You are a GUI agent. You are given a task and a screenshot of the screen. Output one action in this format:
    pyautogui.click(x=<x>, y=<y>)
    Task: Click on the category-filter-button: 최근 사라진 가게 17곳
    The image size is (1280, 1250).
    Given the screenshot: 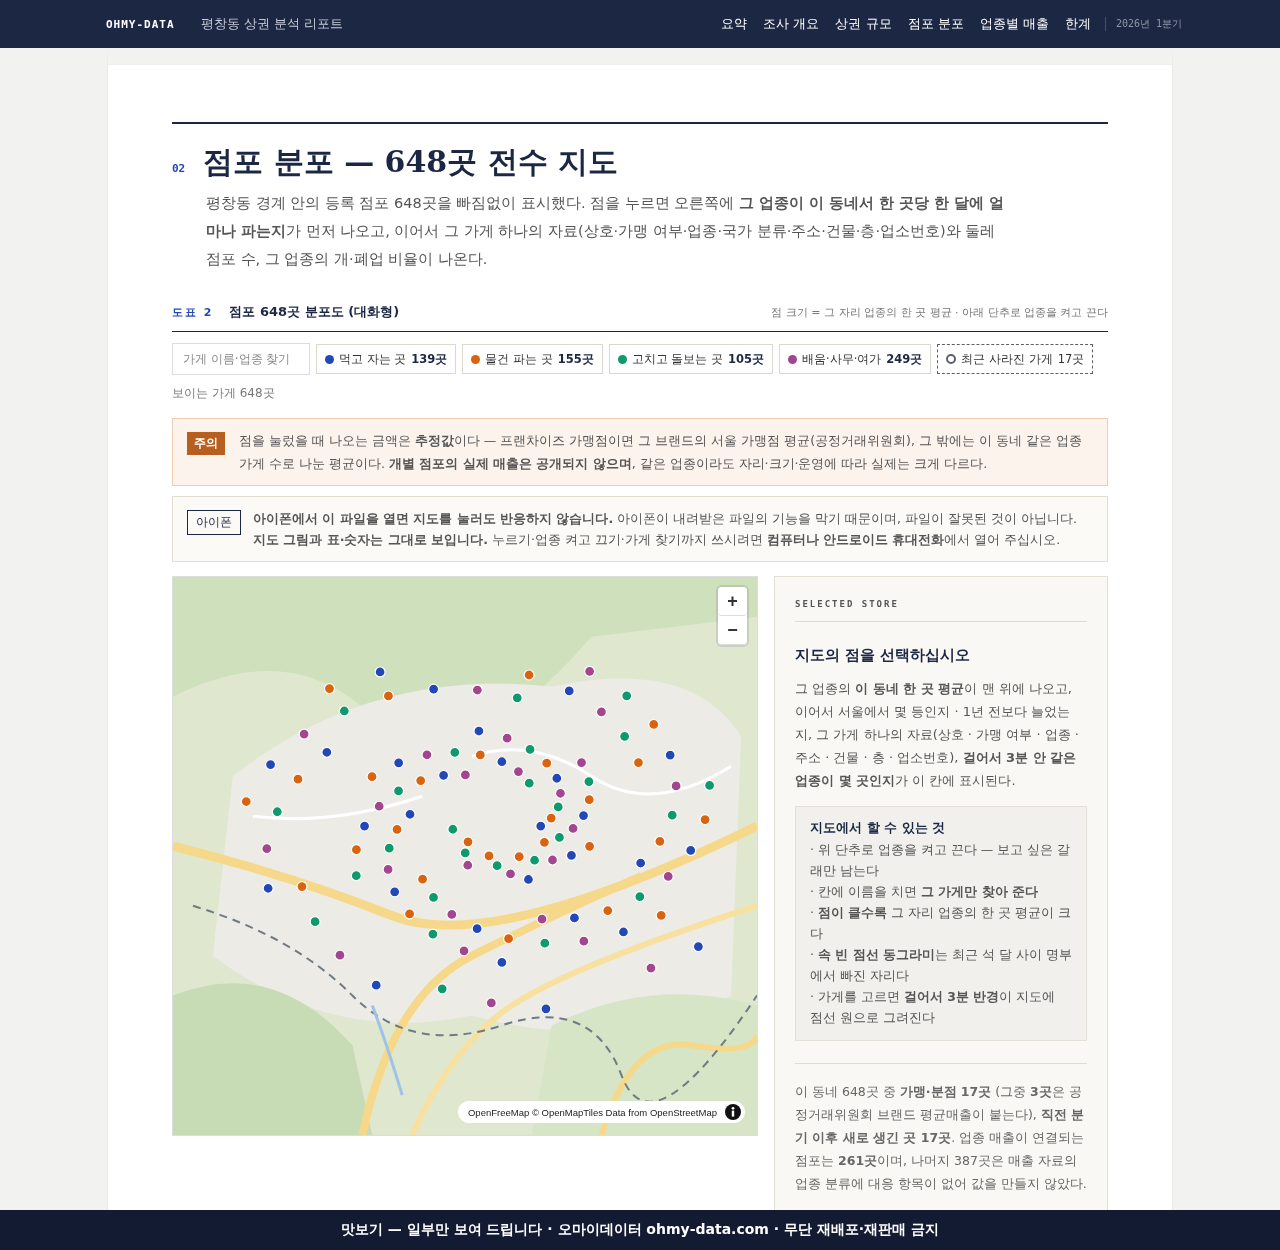 What is the action you would take?
    pyautogui.click(x=1015, y=359)
    